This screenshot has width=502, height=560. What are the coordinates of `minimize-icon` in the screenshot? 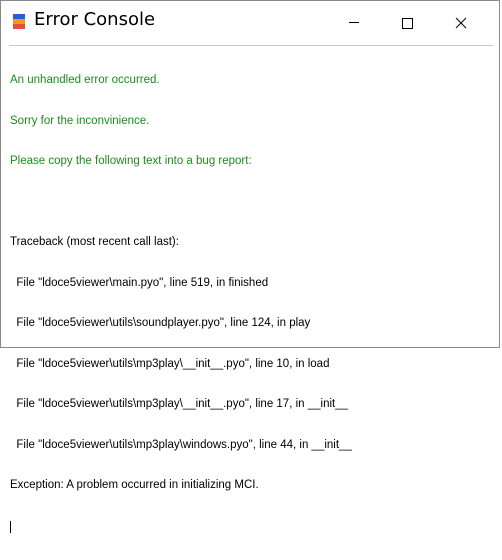 It's located at (354, 22).